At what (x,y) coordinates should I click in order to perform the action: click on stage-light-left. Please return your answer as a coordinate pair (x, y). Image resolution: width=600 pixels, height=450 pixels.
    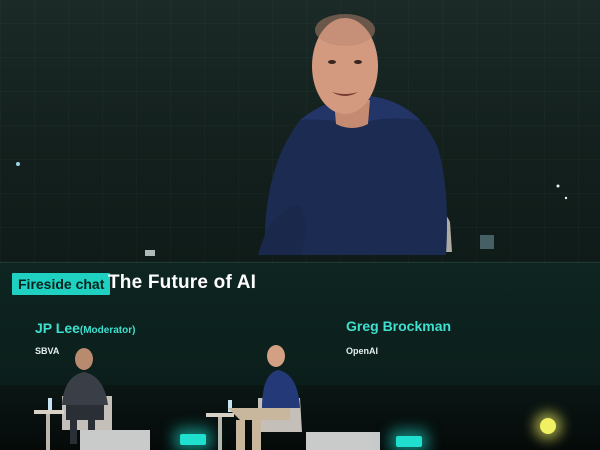
    Looking at the image, I should click on (193, 439).